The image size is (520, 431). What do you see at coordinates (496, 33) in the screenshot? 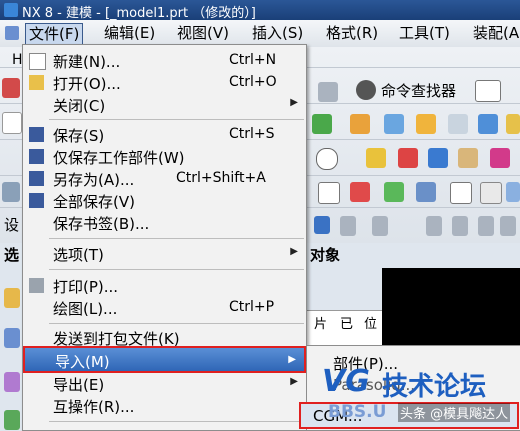
I see `menu-assembly: 装配(A` at bounding box center [496, 33].